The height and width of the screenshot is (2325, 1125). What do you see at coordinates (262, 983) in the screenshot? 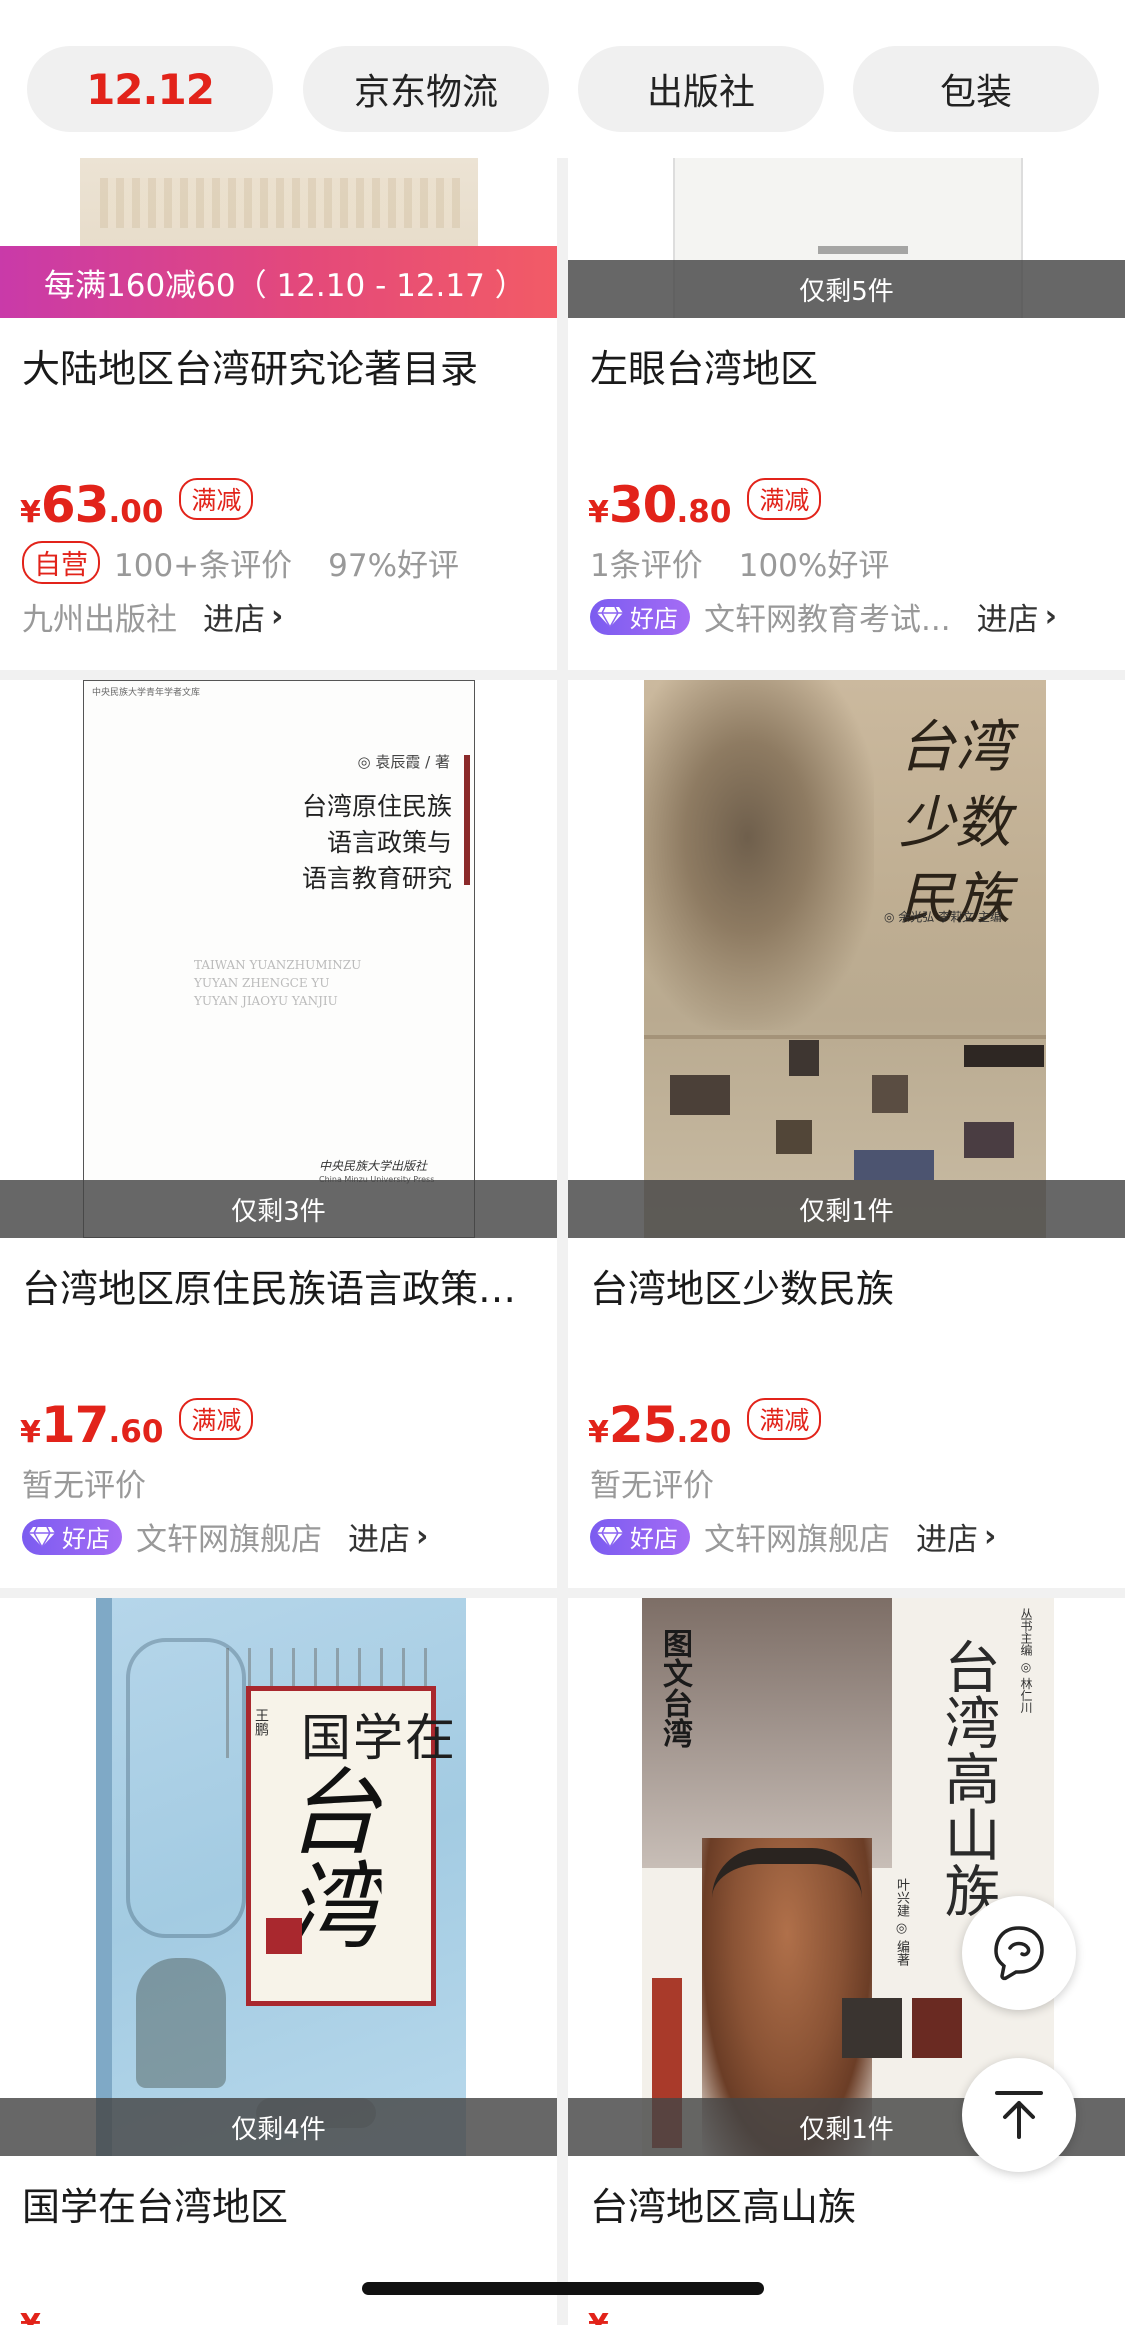
I see `cover-pinyin: YUYAN ZHENGCE YU` at bounding box center [262, 983].